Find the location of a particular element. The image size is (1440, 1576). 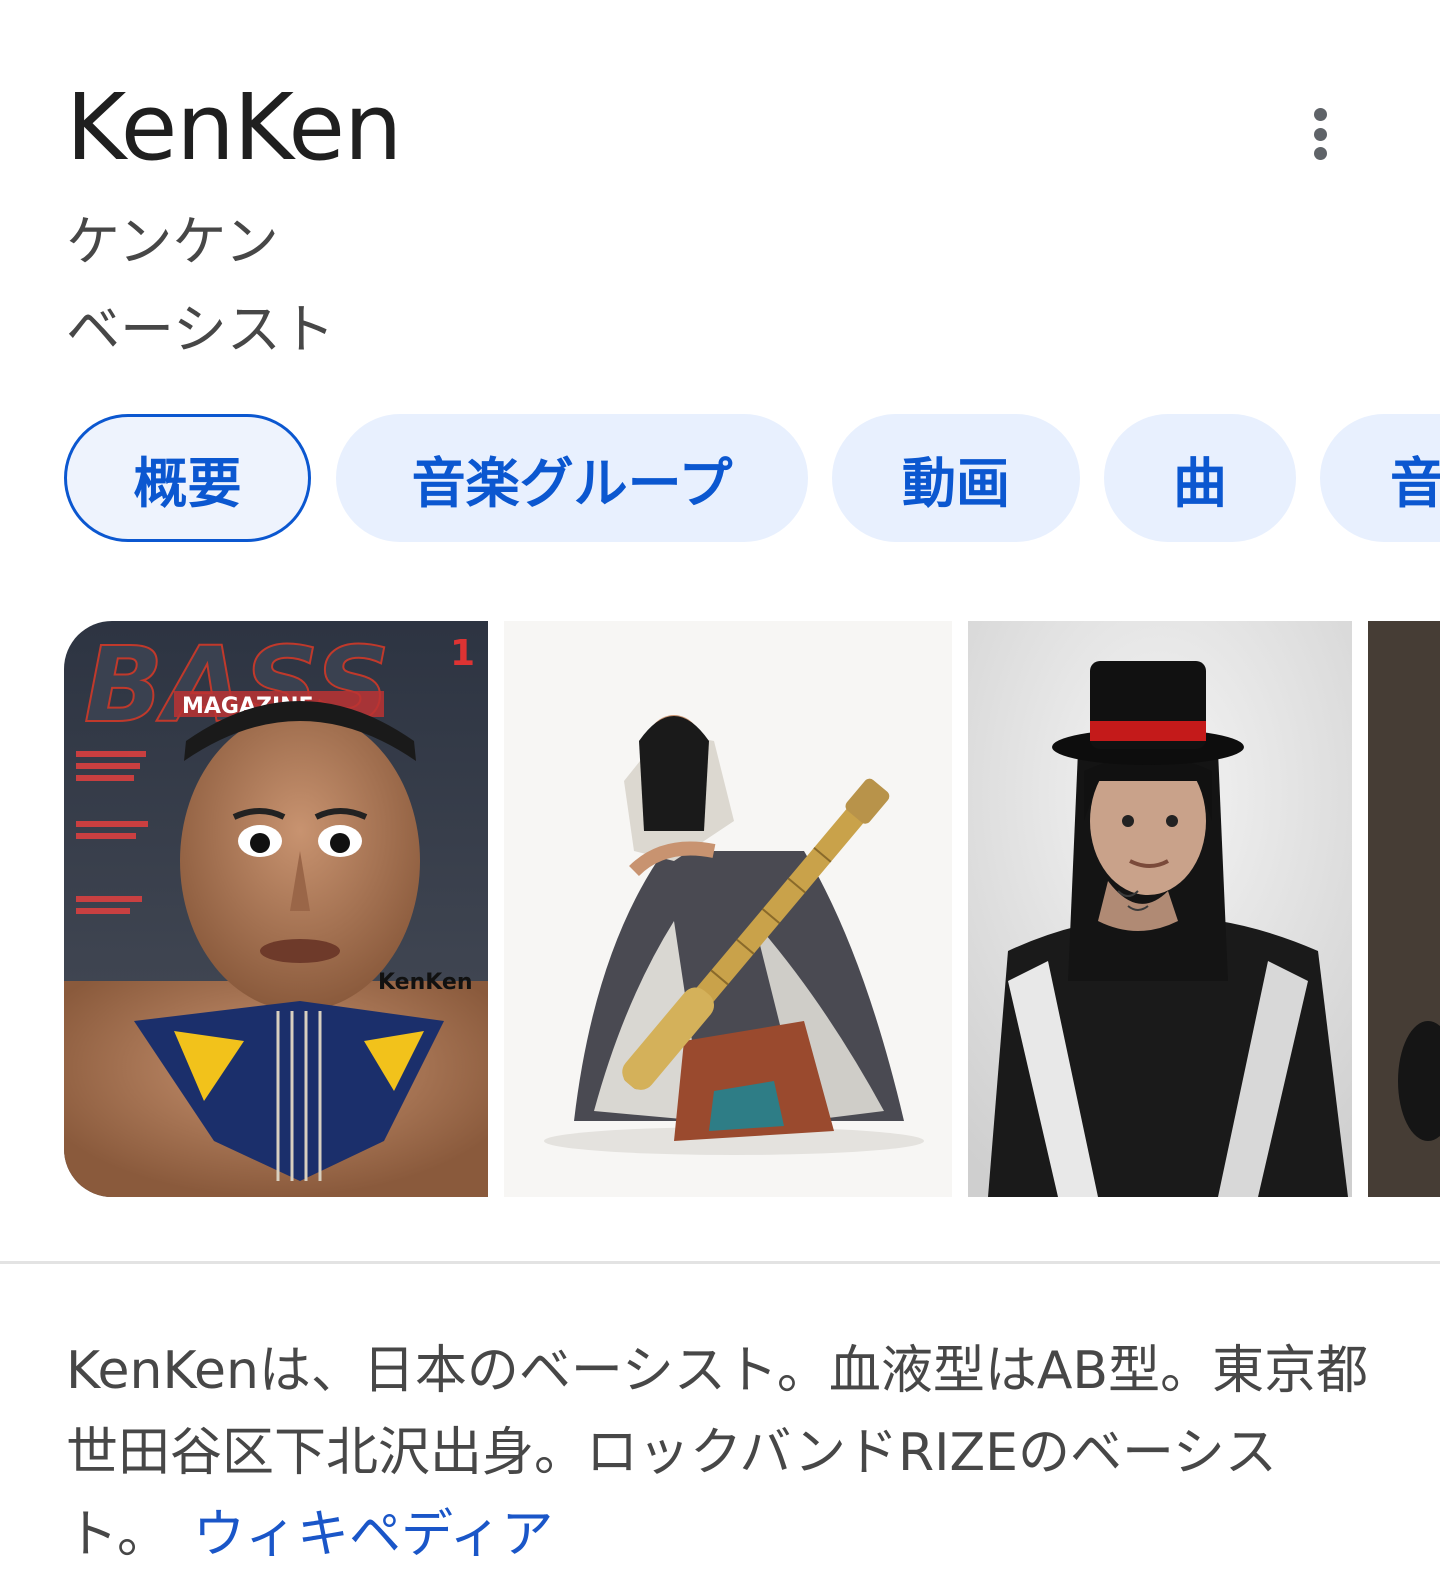

chip-row: 概要 音楽グループ 動画 曲 音 is located at coordinates (752, 478).